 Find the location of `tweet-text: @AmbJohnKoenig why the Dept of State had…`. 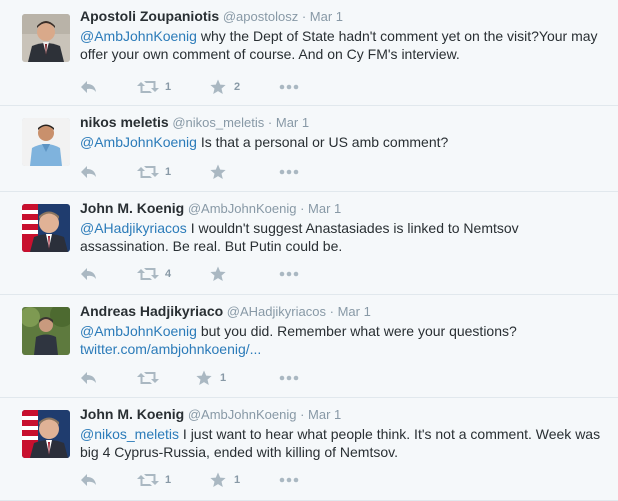

tweet-text: @AmbJohnKoenig why the Dept of State had… is located at coordinates (344, 45).